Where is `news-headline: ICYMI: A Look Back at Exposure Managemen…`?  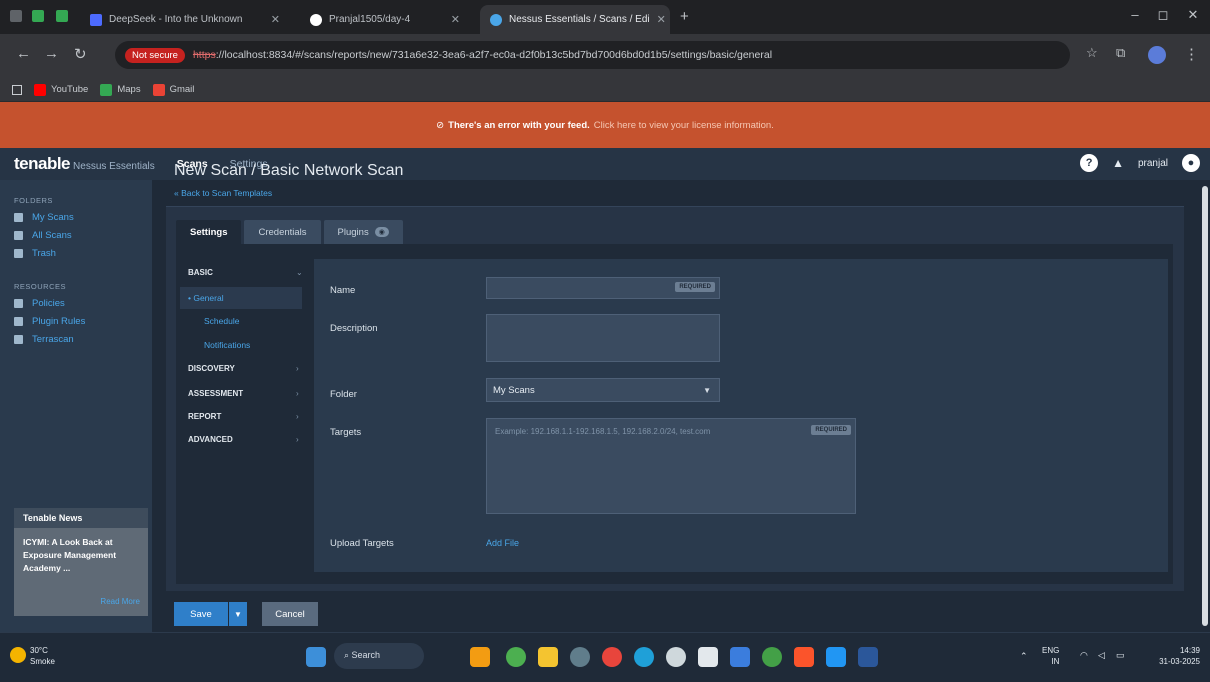 news-headline: ICYMI: A Look Back at Exposure Managemen… is located at coordinates (81, 555).